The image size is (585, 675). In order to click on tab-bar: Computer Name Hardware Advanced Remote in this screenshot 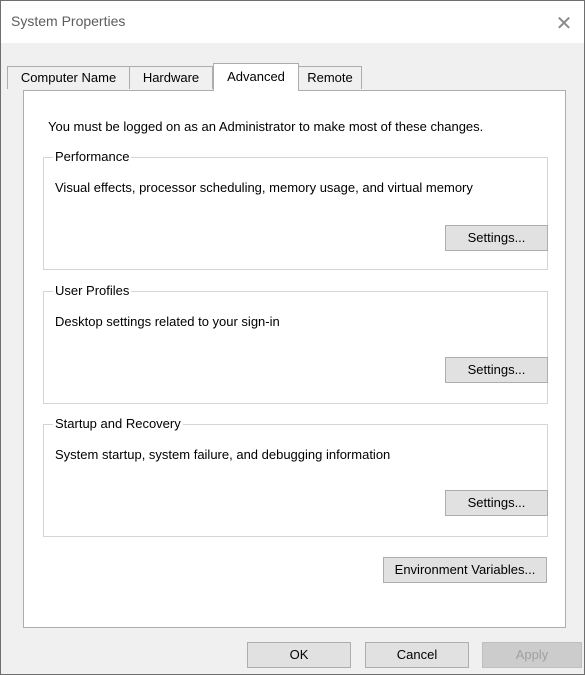, I will do `click(292, 77)`.